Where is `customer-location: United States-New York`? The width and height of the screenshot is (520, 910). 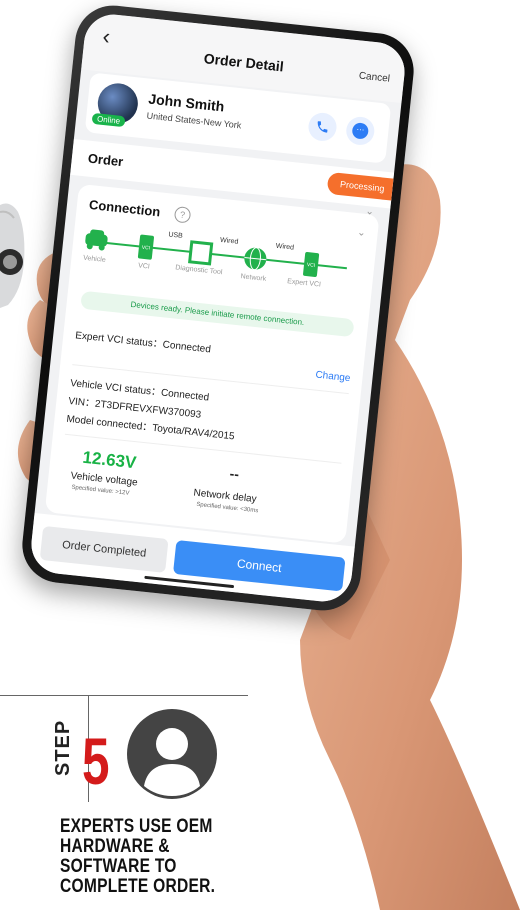 customer-location: United States-New York is located at coordinates (194, 120).